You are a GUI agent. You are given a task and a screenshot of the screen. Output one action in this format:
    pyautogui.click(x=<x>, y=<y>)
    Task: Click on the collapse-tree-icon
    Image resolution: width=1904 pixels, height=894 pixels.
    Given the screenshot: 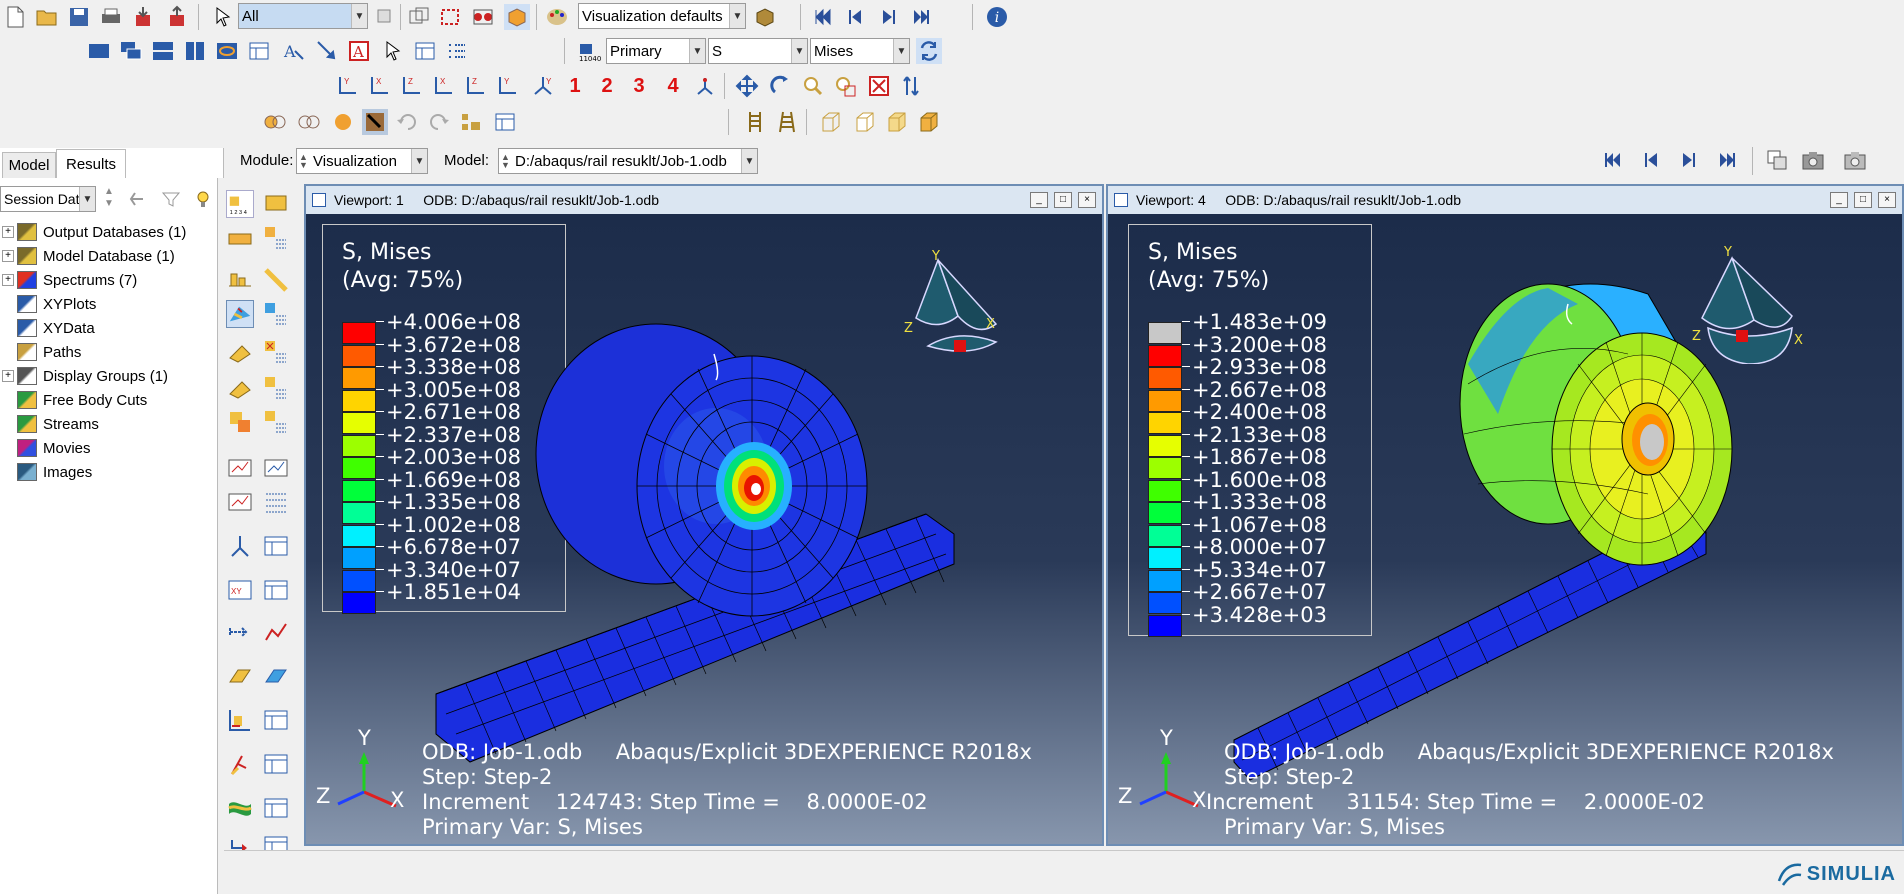 What is the action you would take?
    pyautogui.click(x=139, y=199)
    